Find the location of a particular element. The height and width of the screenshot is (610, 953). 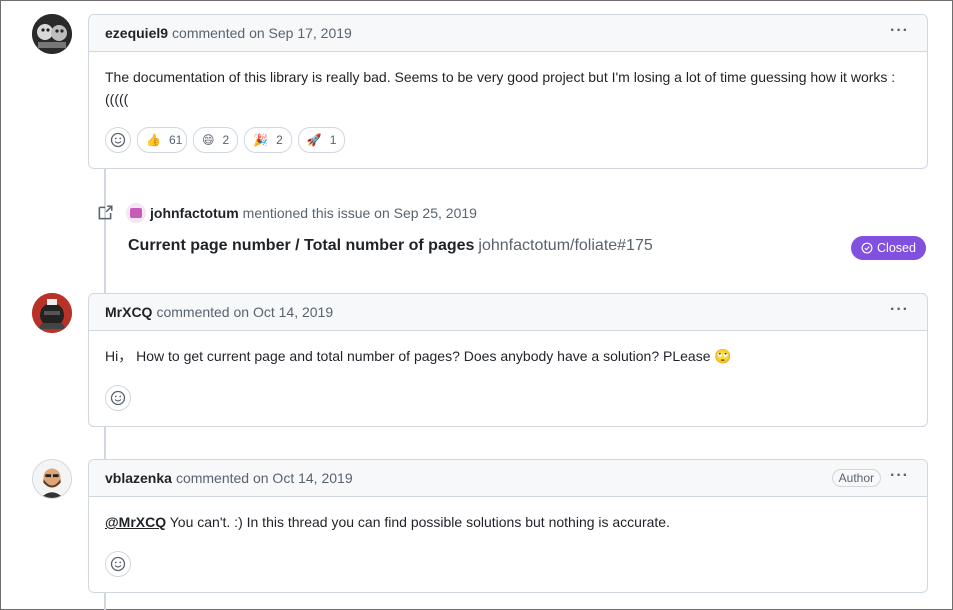

reaction-thumbs-up: 👍 61 is located at coordinates (162, 140).